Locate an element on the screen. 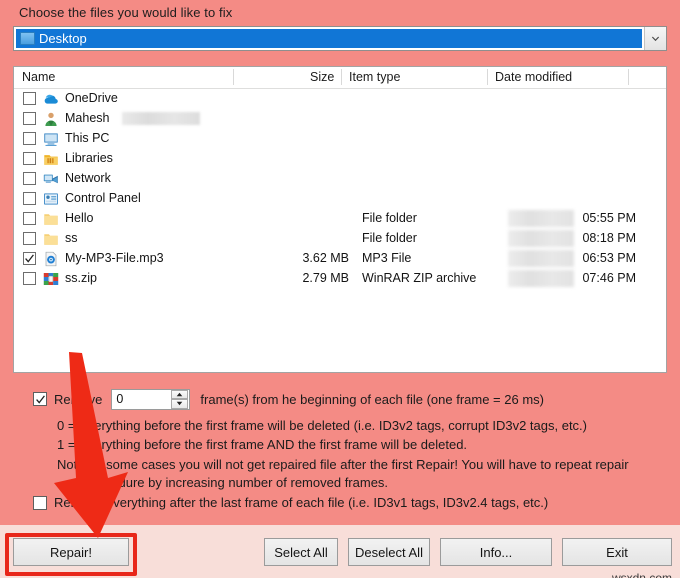 This screenshot has height=582, width=680. frames-stepper: 0 is located at coordinates (151, 399).